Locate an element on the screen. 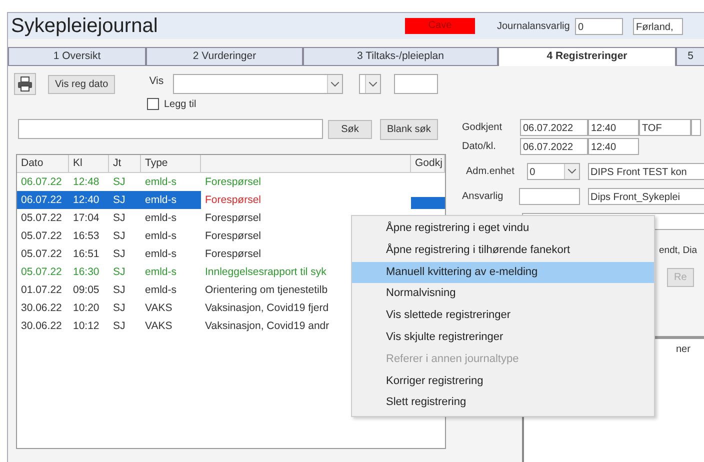  column-header: Type is located at coordinates (171, 163).